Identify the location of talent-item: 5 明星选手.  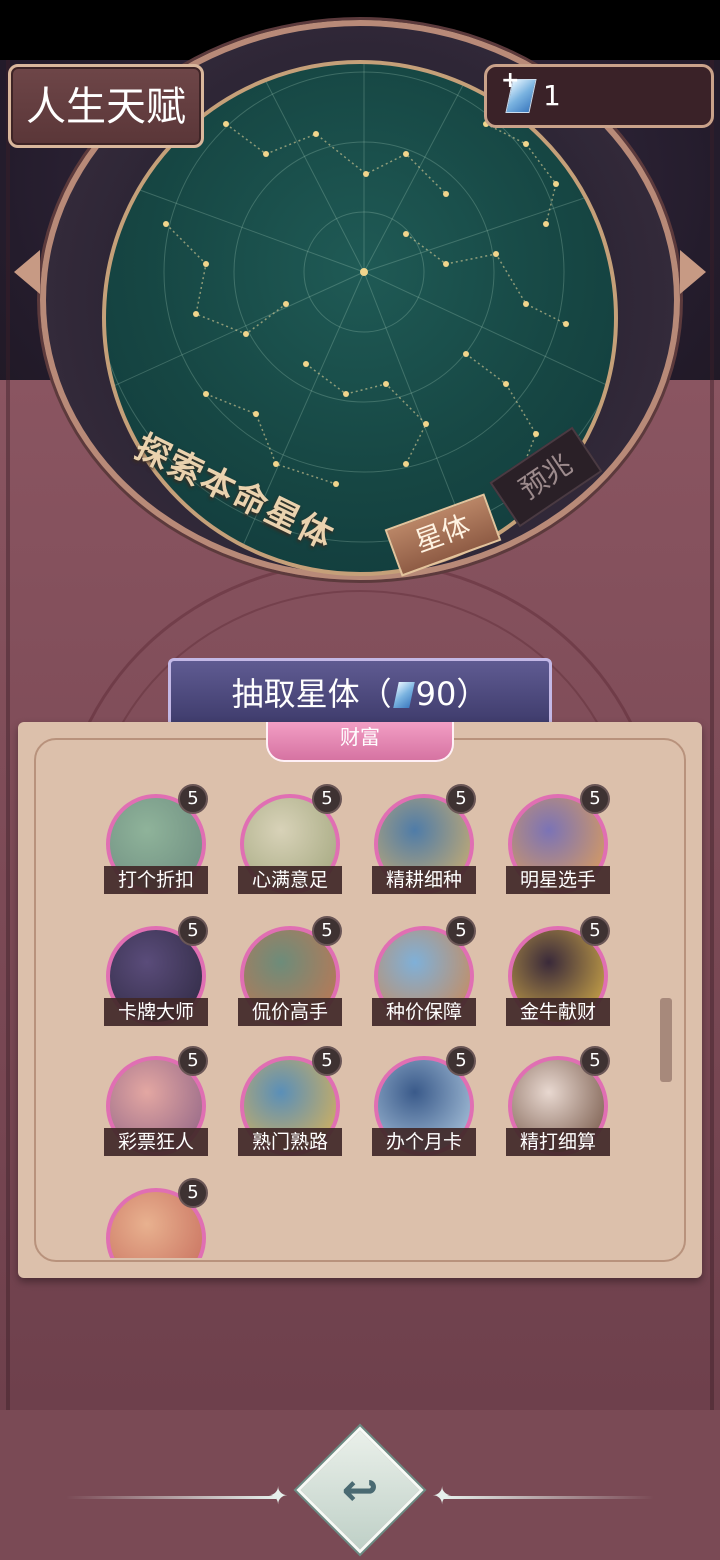
(562, 846).